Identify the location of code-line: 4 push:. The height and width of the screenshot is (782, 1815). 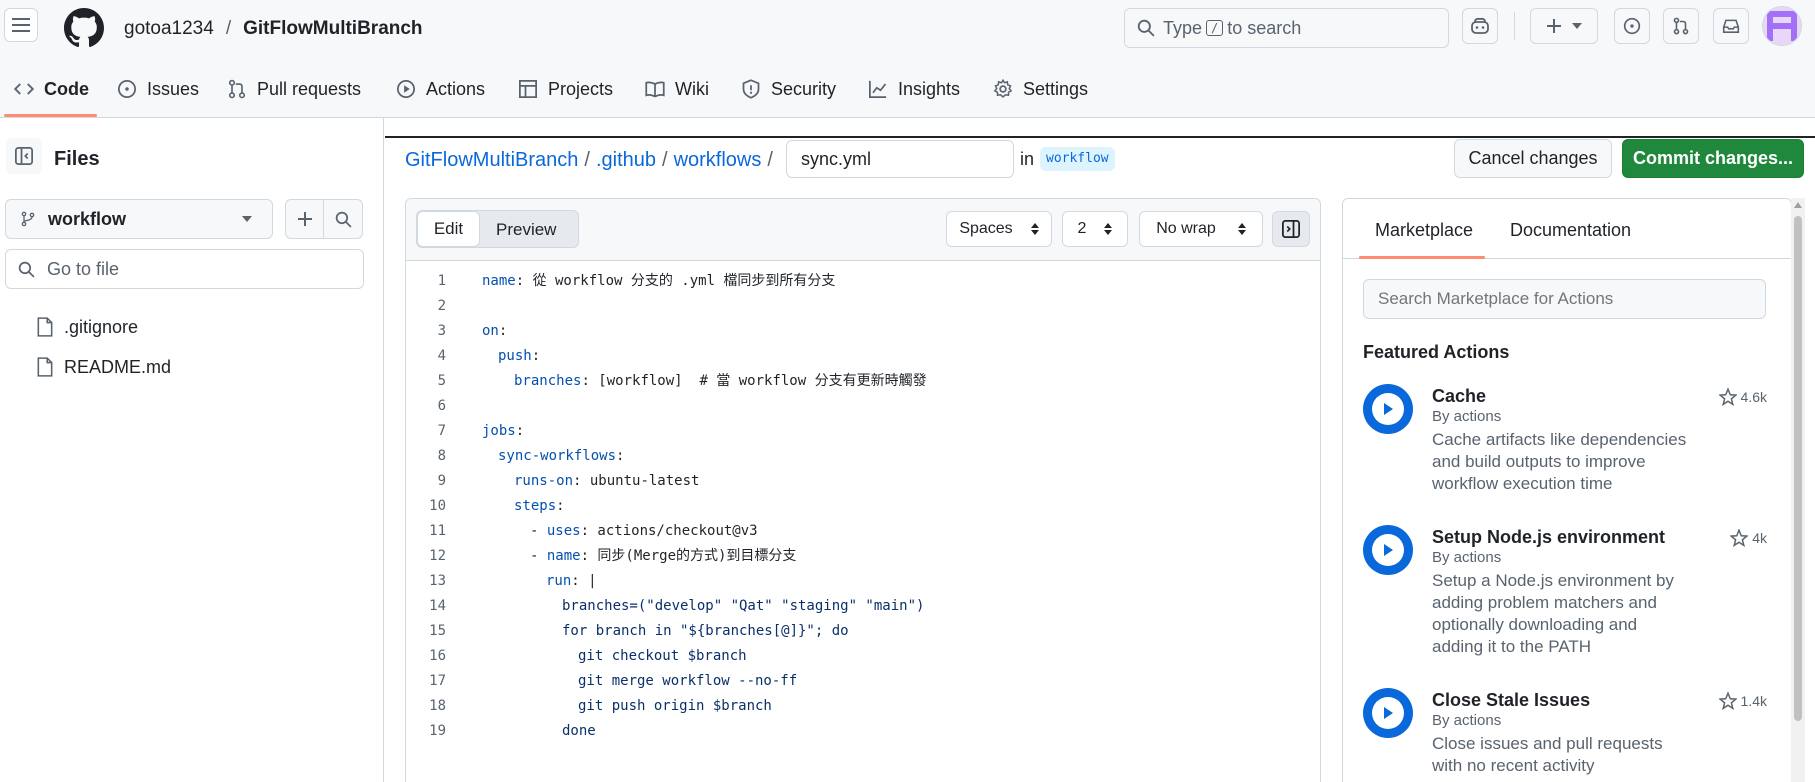
(473, 356).